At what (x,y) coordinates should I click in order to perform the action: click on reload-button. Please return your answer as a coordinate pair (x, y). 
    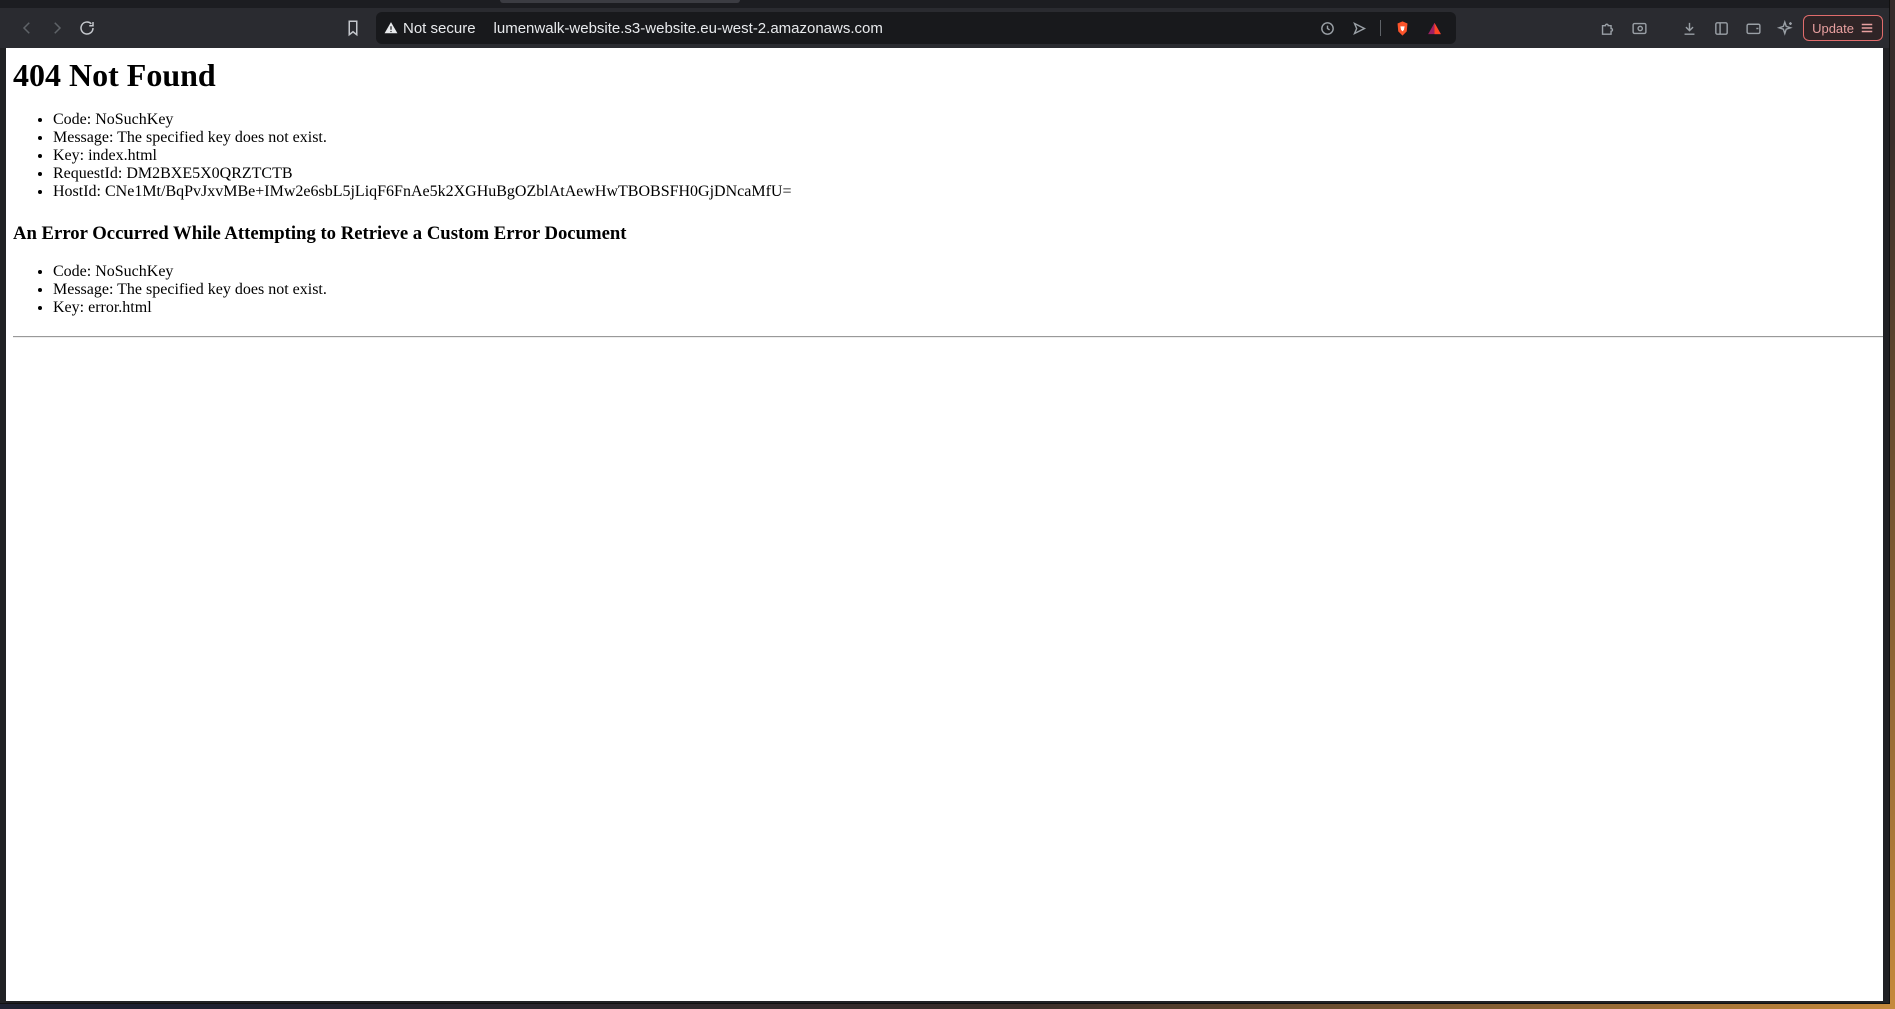
    Looking at the image, I should click on (87, 28).